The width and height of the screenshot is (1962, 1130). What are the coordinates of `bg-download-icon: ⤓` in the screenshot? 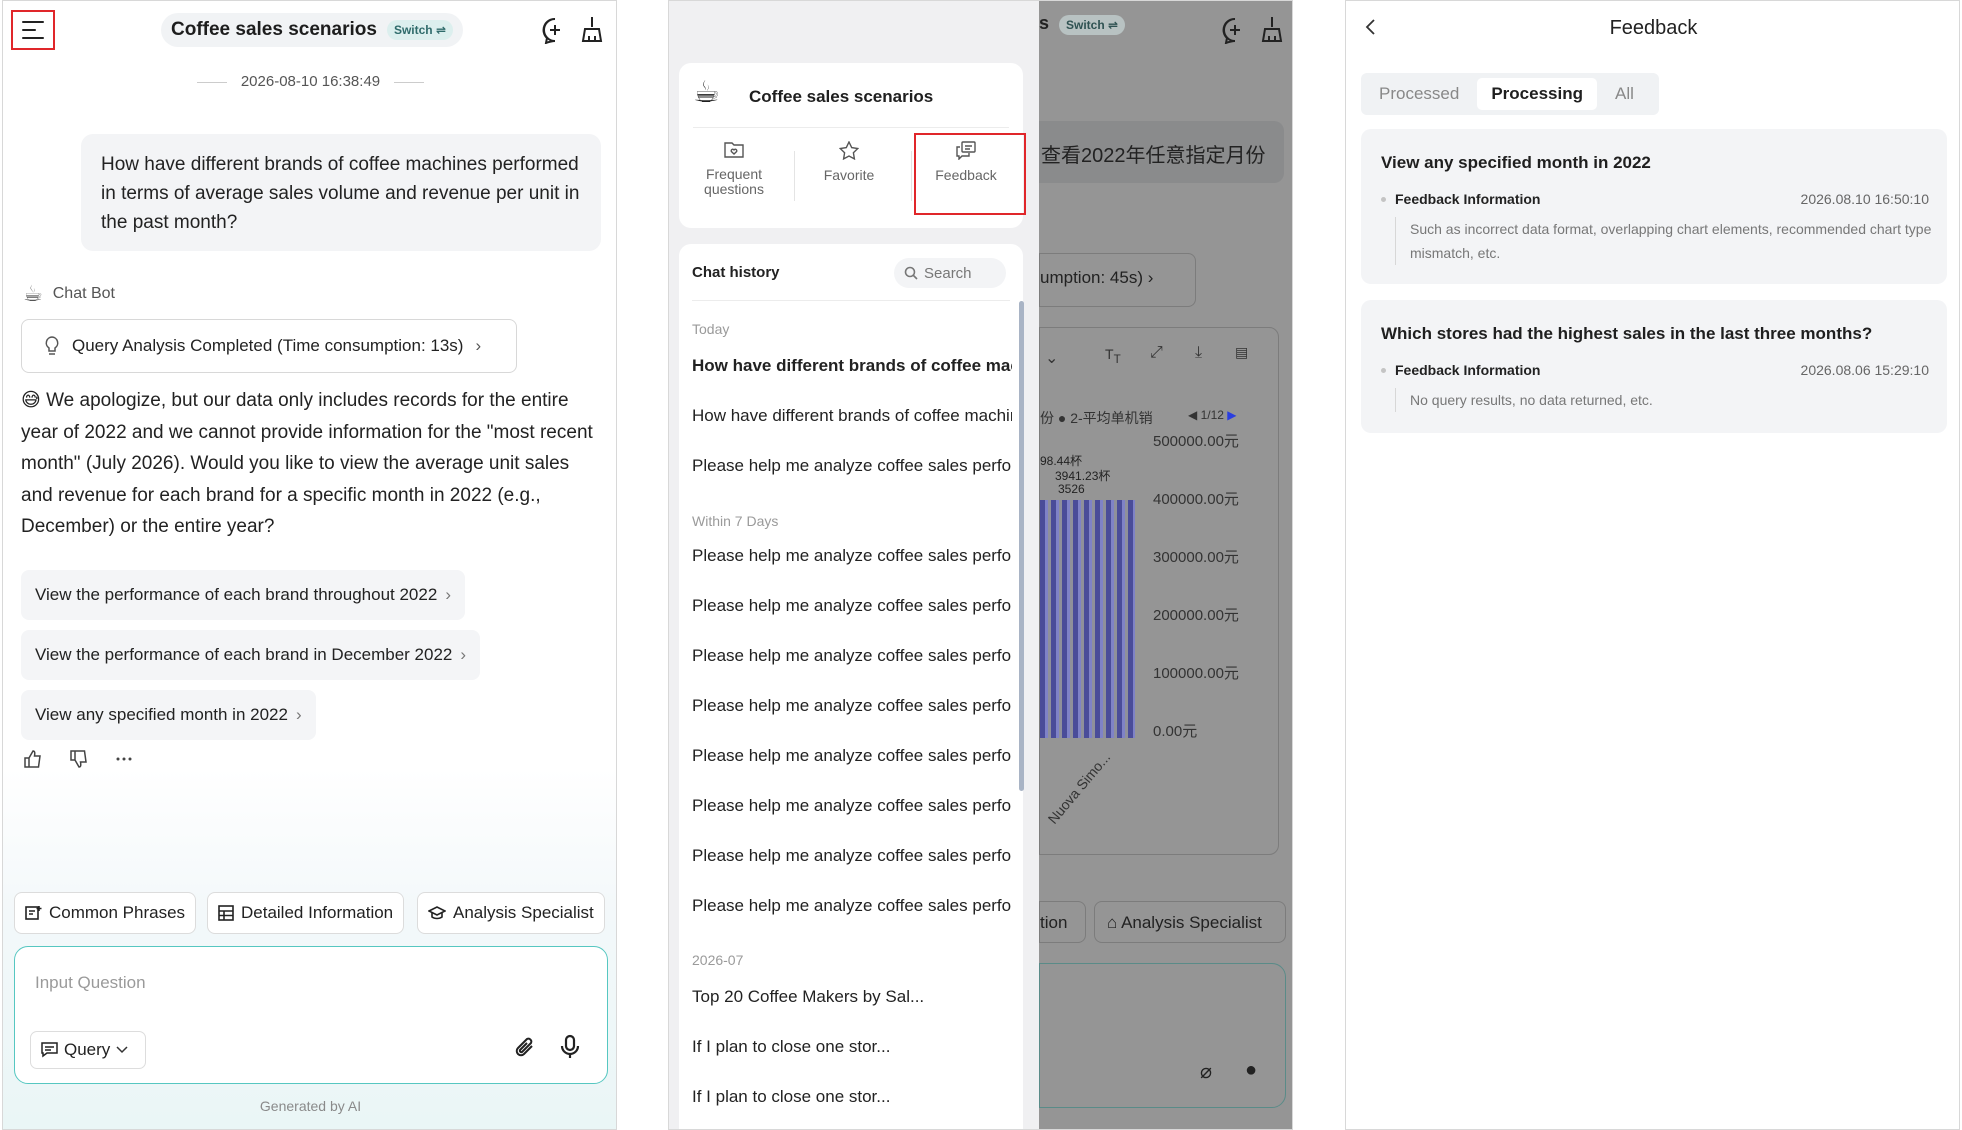 It's located at (1199, 352).